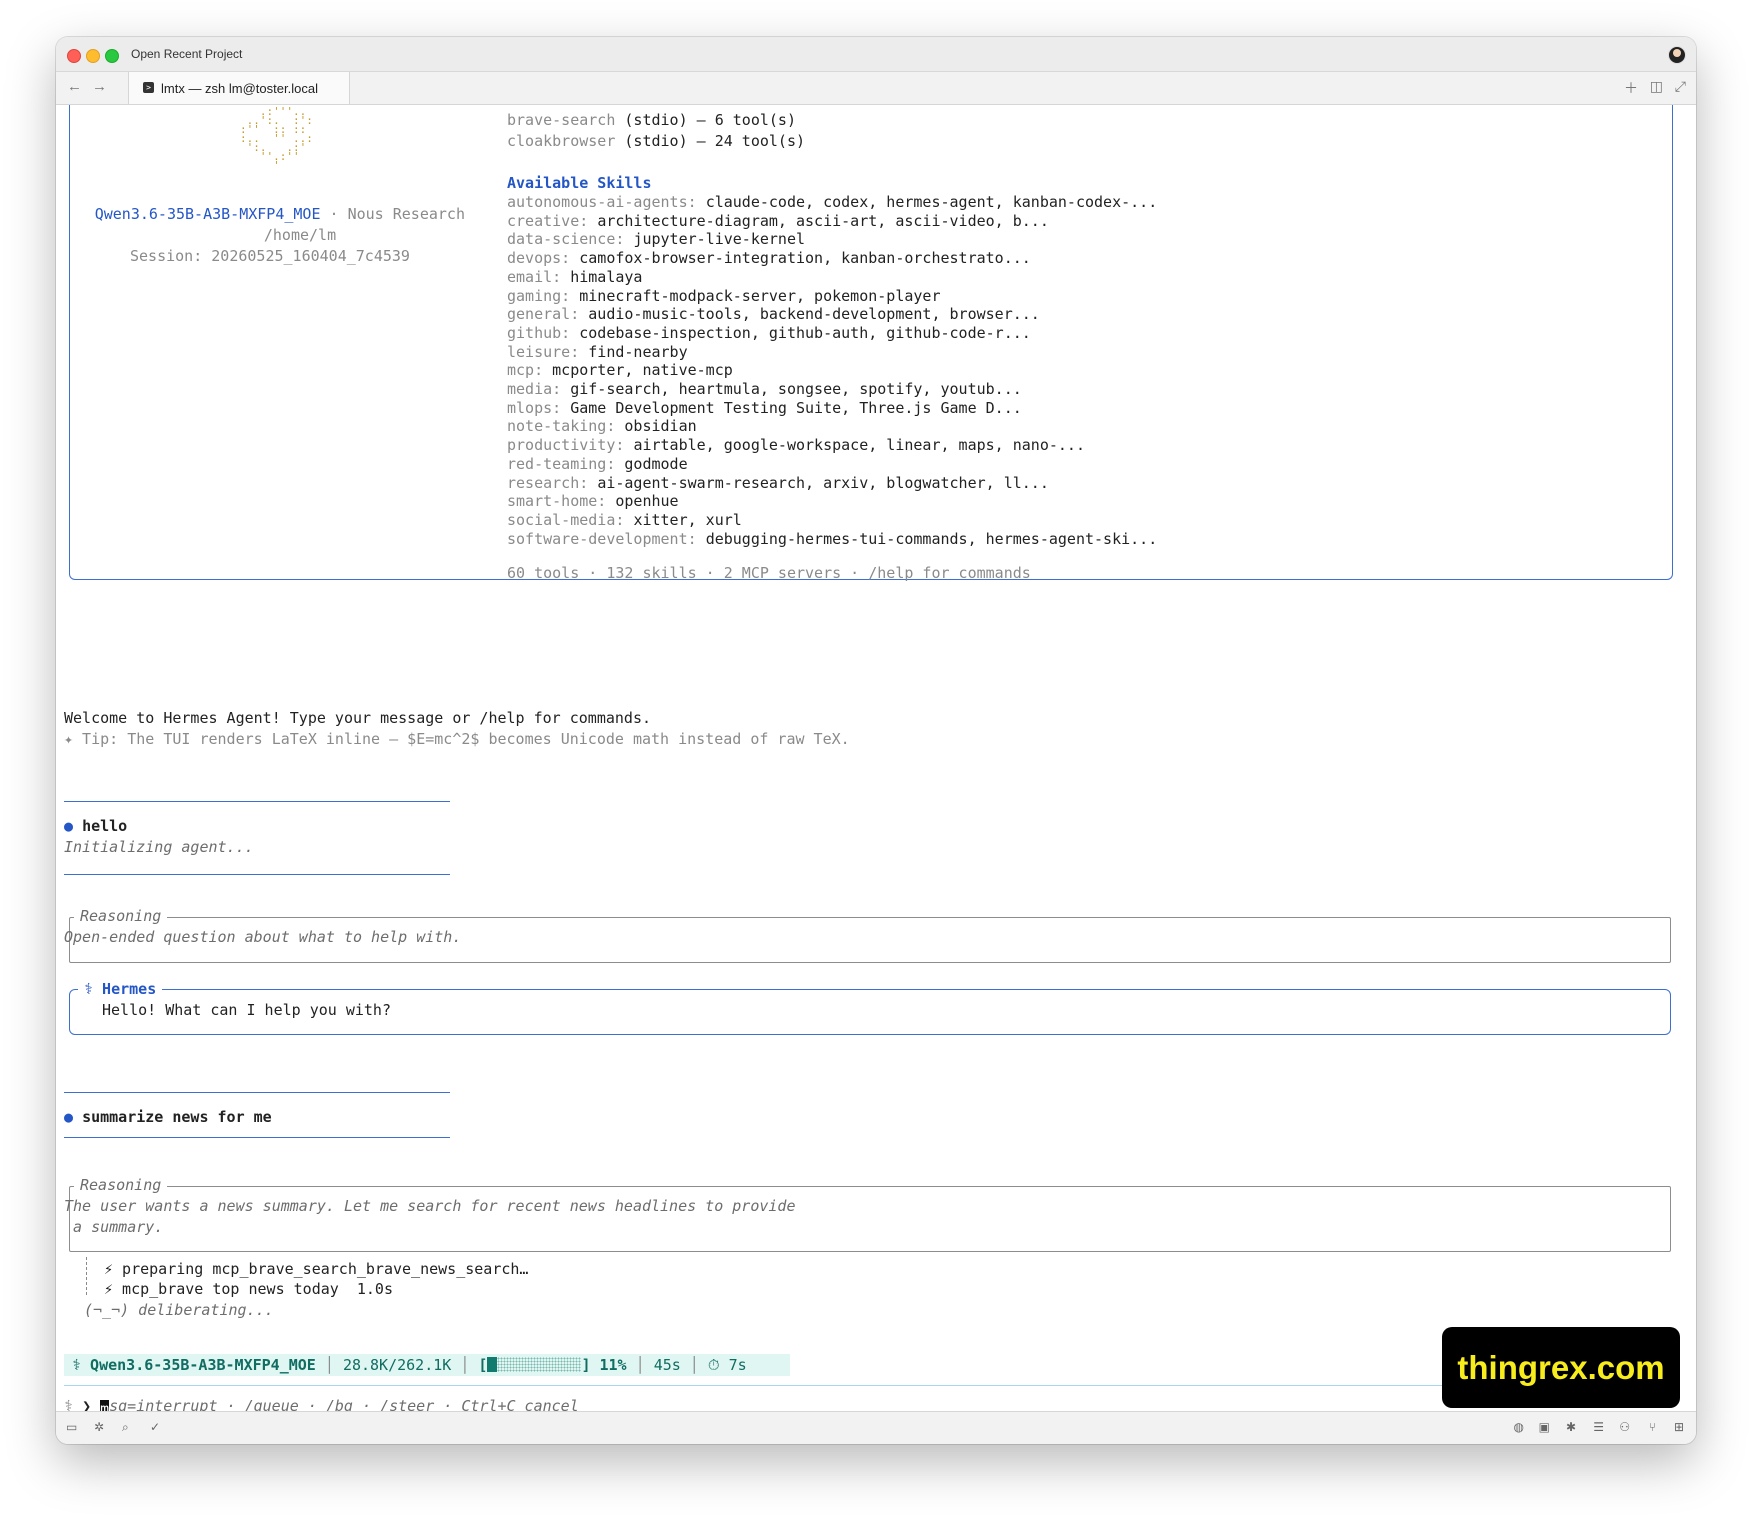 This screenshot has width=1752, height=1518. I want to click on user-message: ● summarize news for me, so click(168, 1117).